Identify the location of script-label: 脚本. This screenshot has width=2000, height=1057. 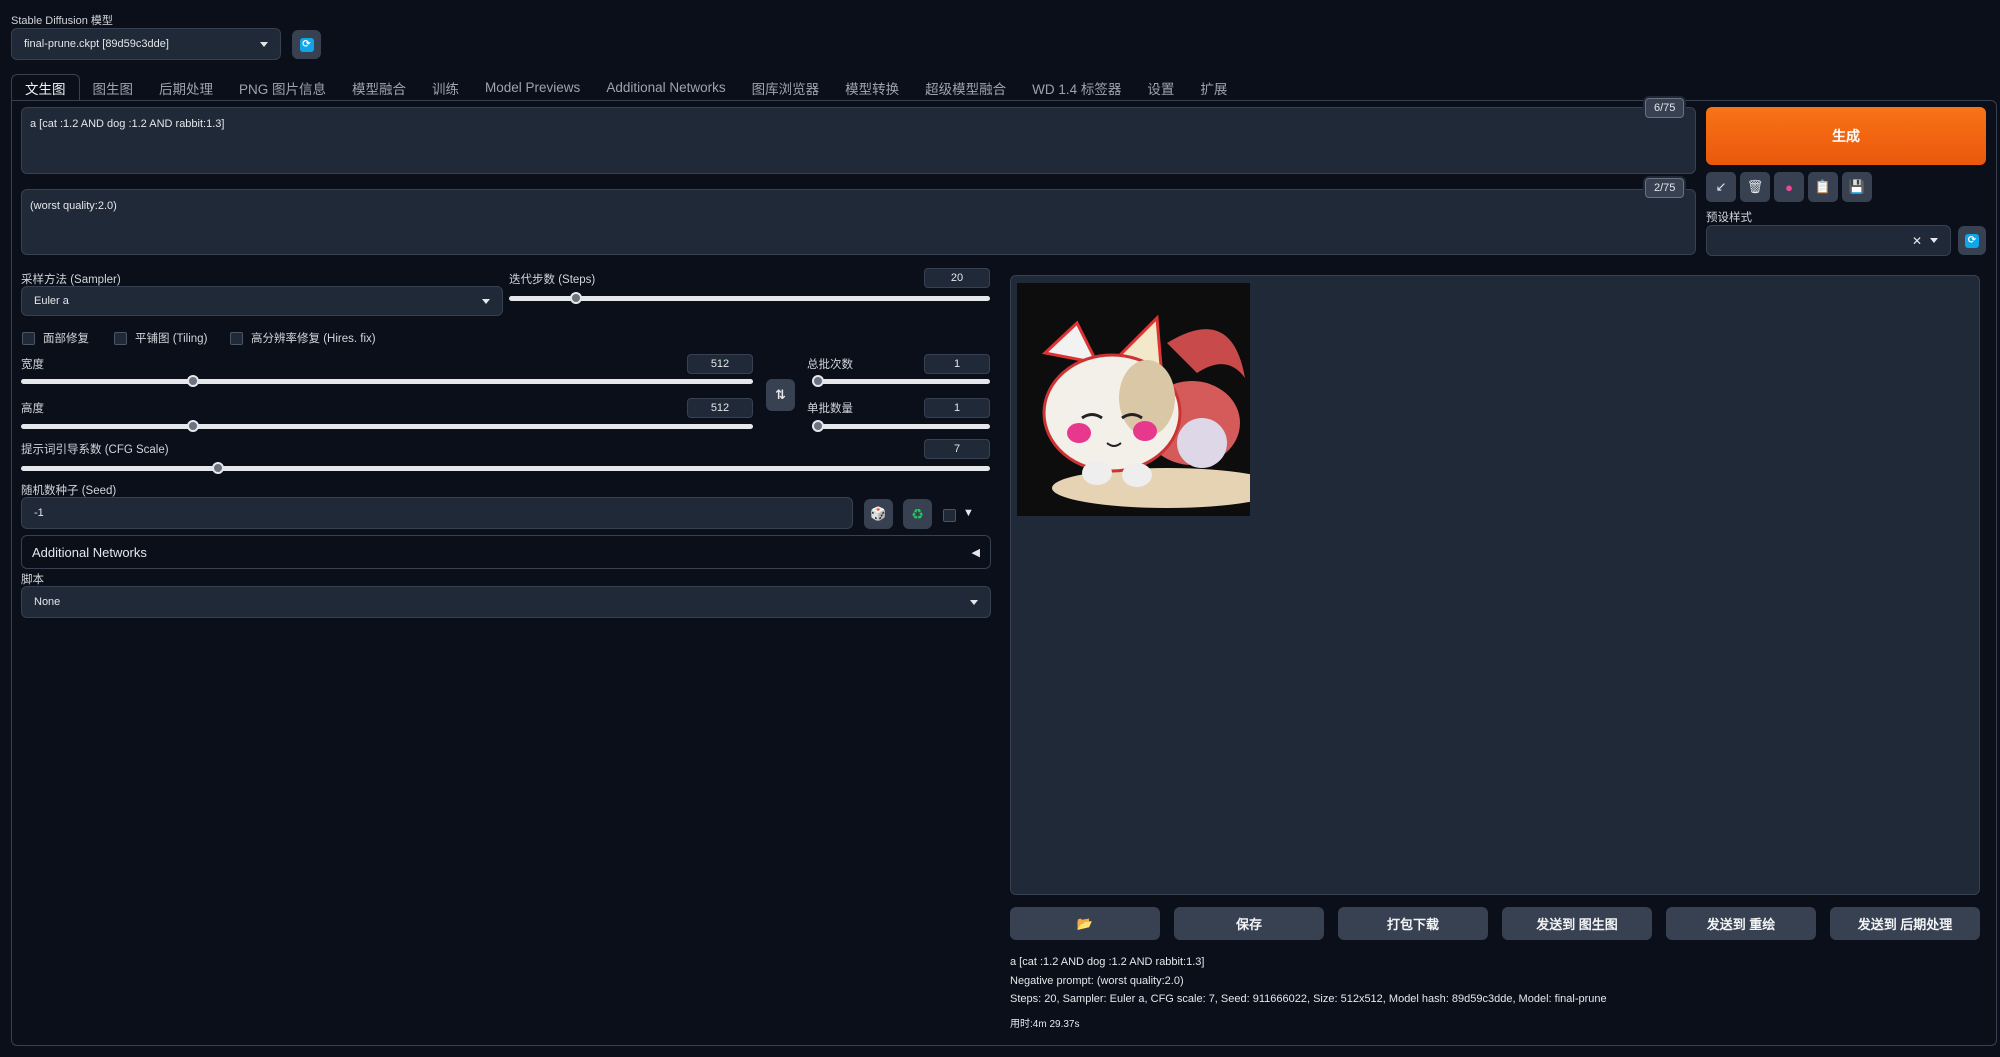
(32, 580).